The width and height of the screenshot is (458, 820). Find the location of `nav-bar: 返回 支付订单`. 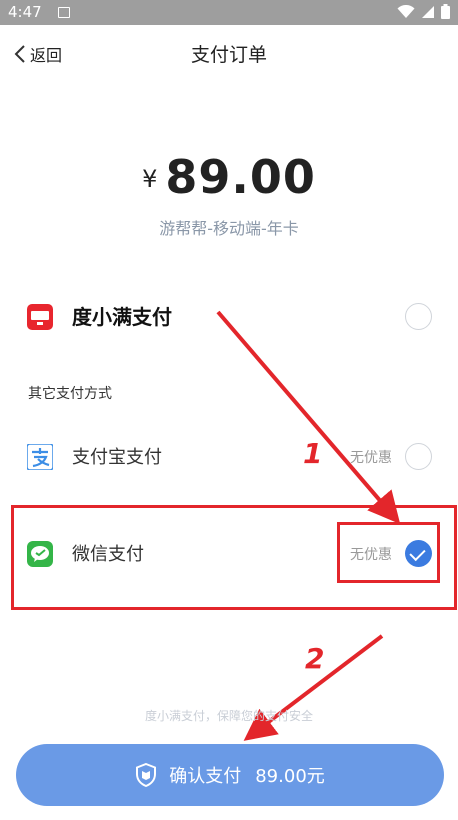

nav-bar: 返回 支付订单 is located at coordinates (229, 53).